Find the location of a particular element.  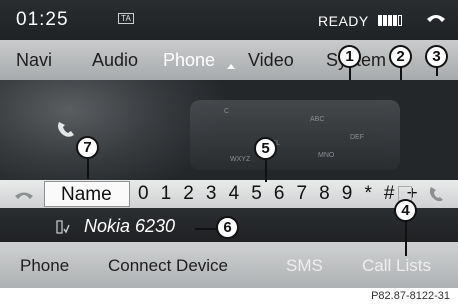

call-icon is located at coordinates (436, 195).